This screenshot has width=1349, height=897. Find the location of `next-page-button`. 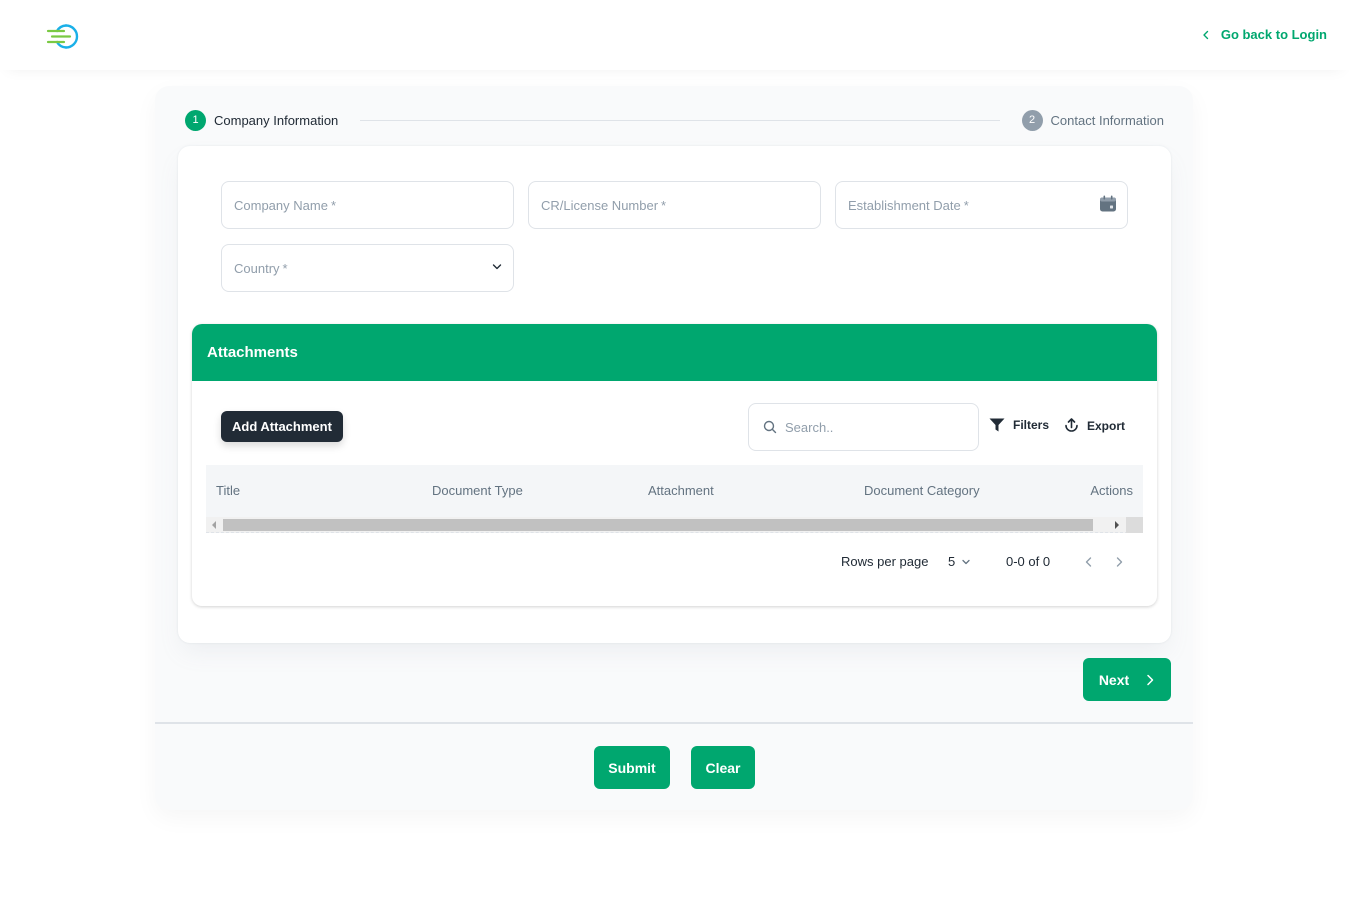

next-page-button is located at coordinates (1119, 562).